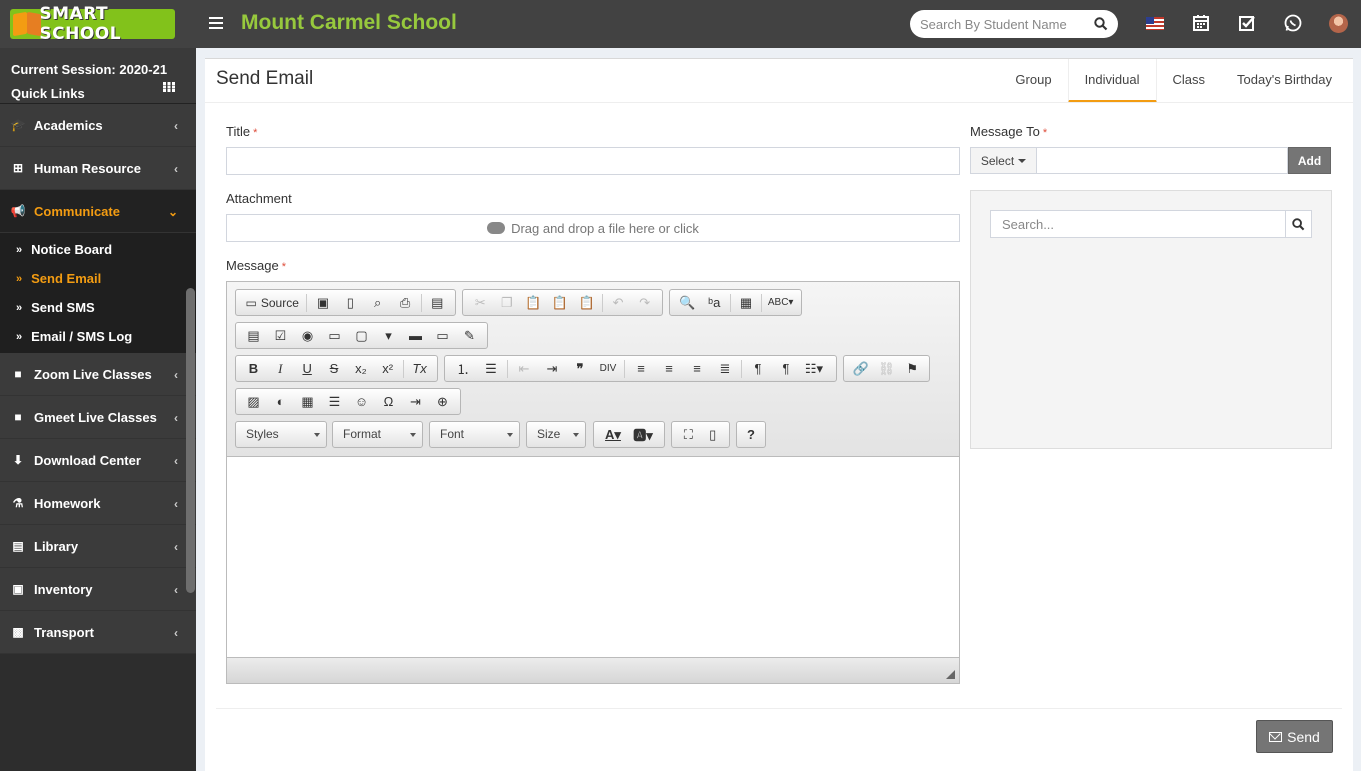 The width and height of the screenshot is (1361, 771). I want to click on recipient-search-button, so click(1298, 224).